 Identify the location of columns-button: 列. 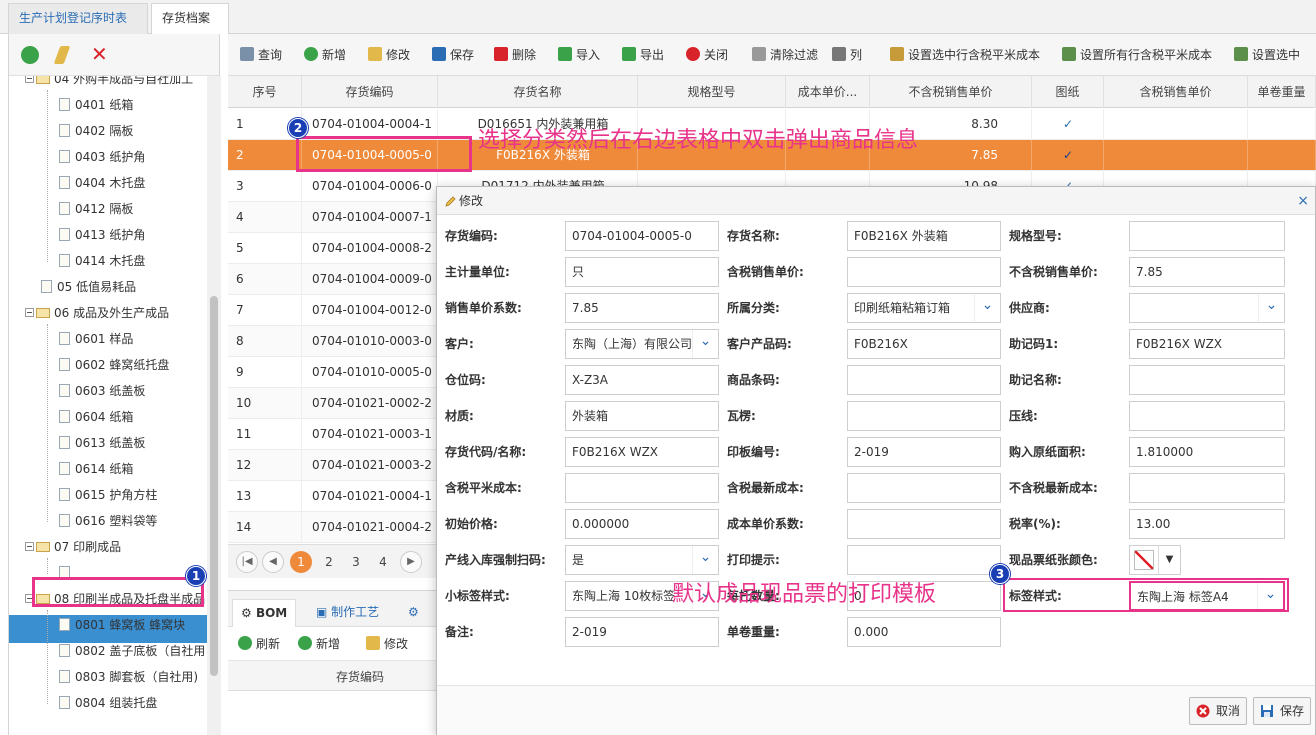
(847, 55).